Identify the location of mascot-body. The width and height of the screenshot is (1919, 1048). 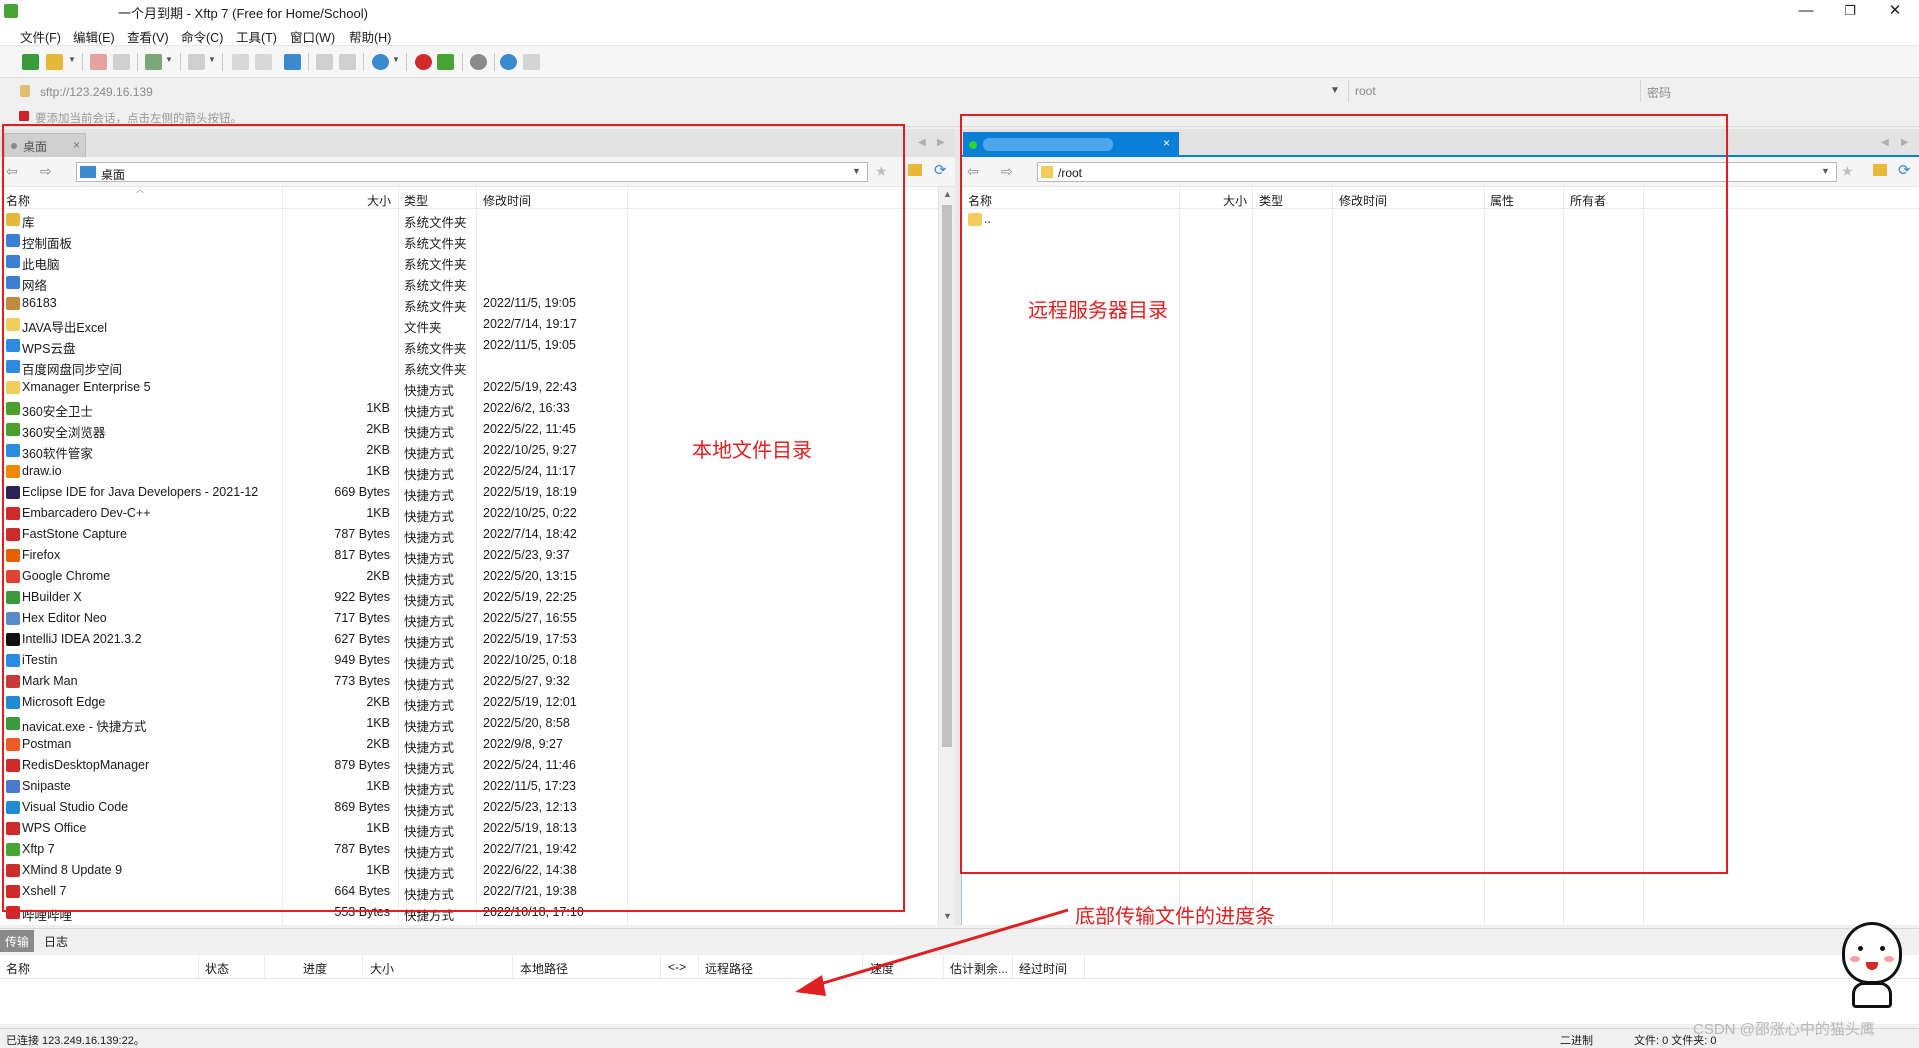
(1872, 995).